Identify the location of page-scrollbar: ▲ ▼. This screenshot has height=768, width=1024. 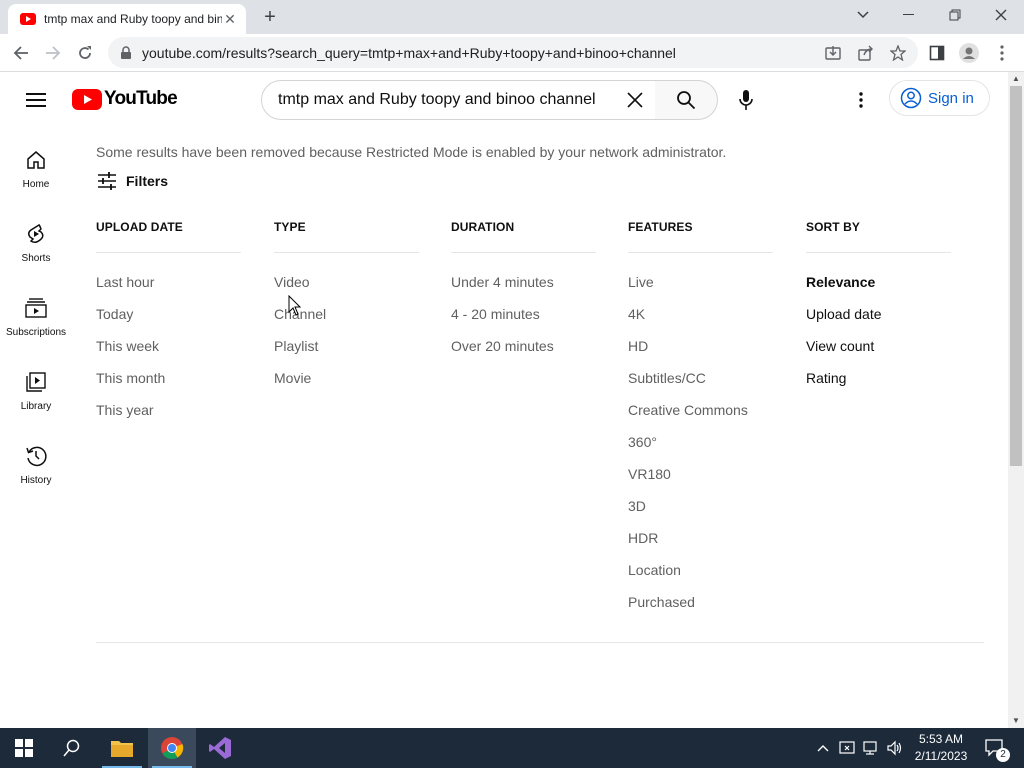
(1016, 400).